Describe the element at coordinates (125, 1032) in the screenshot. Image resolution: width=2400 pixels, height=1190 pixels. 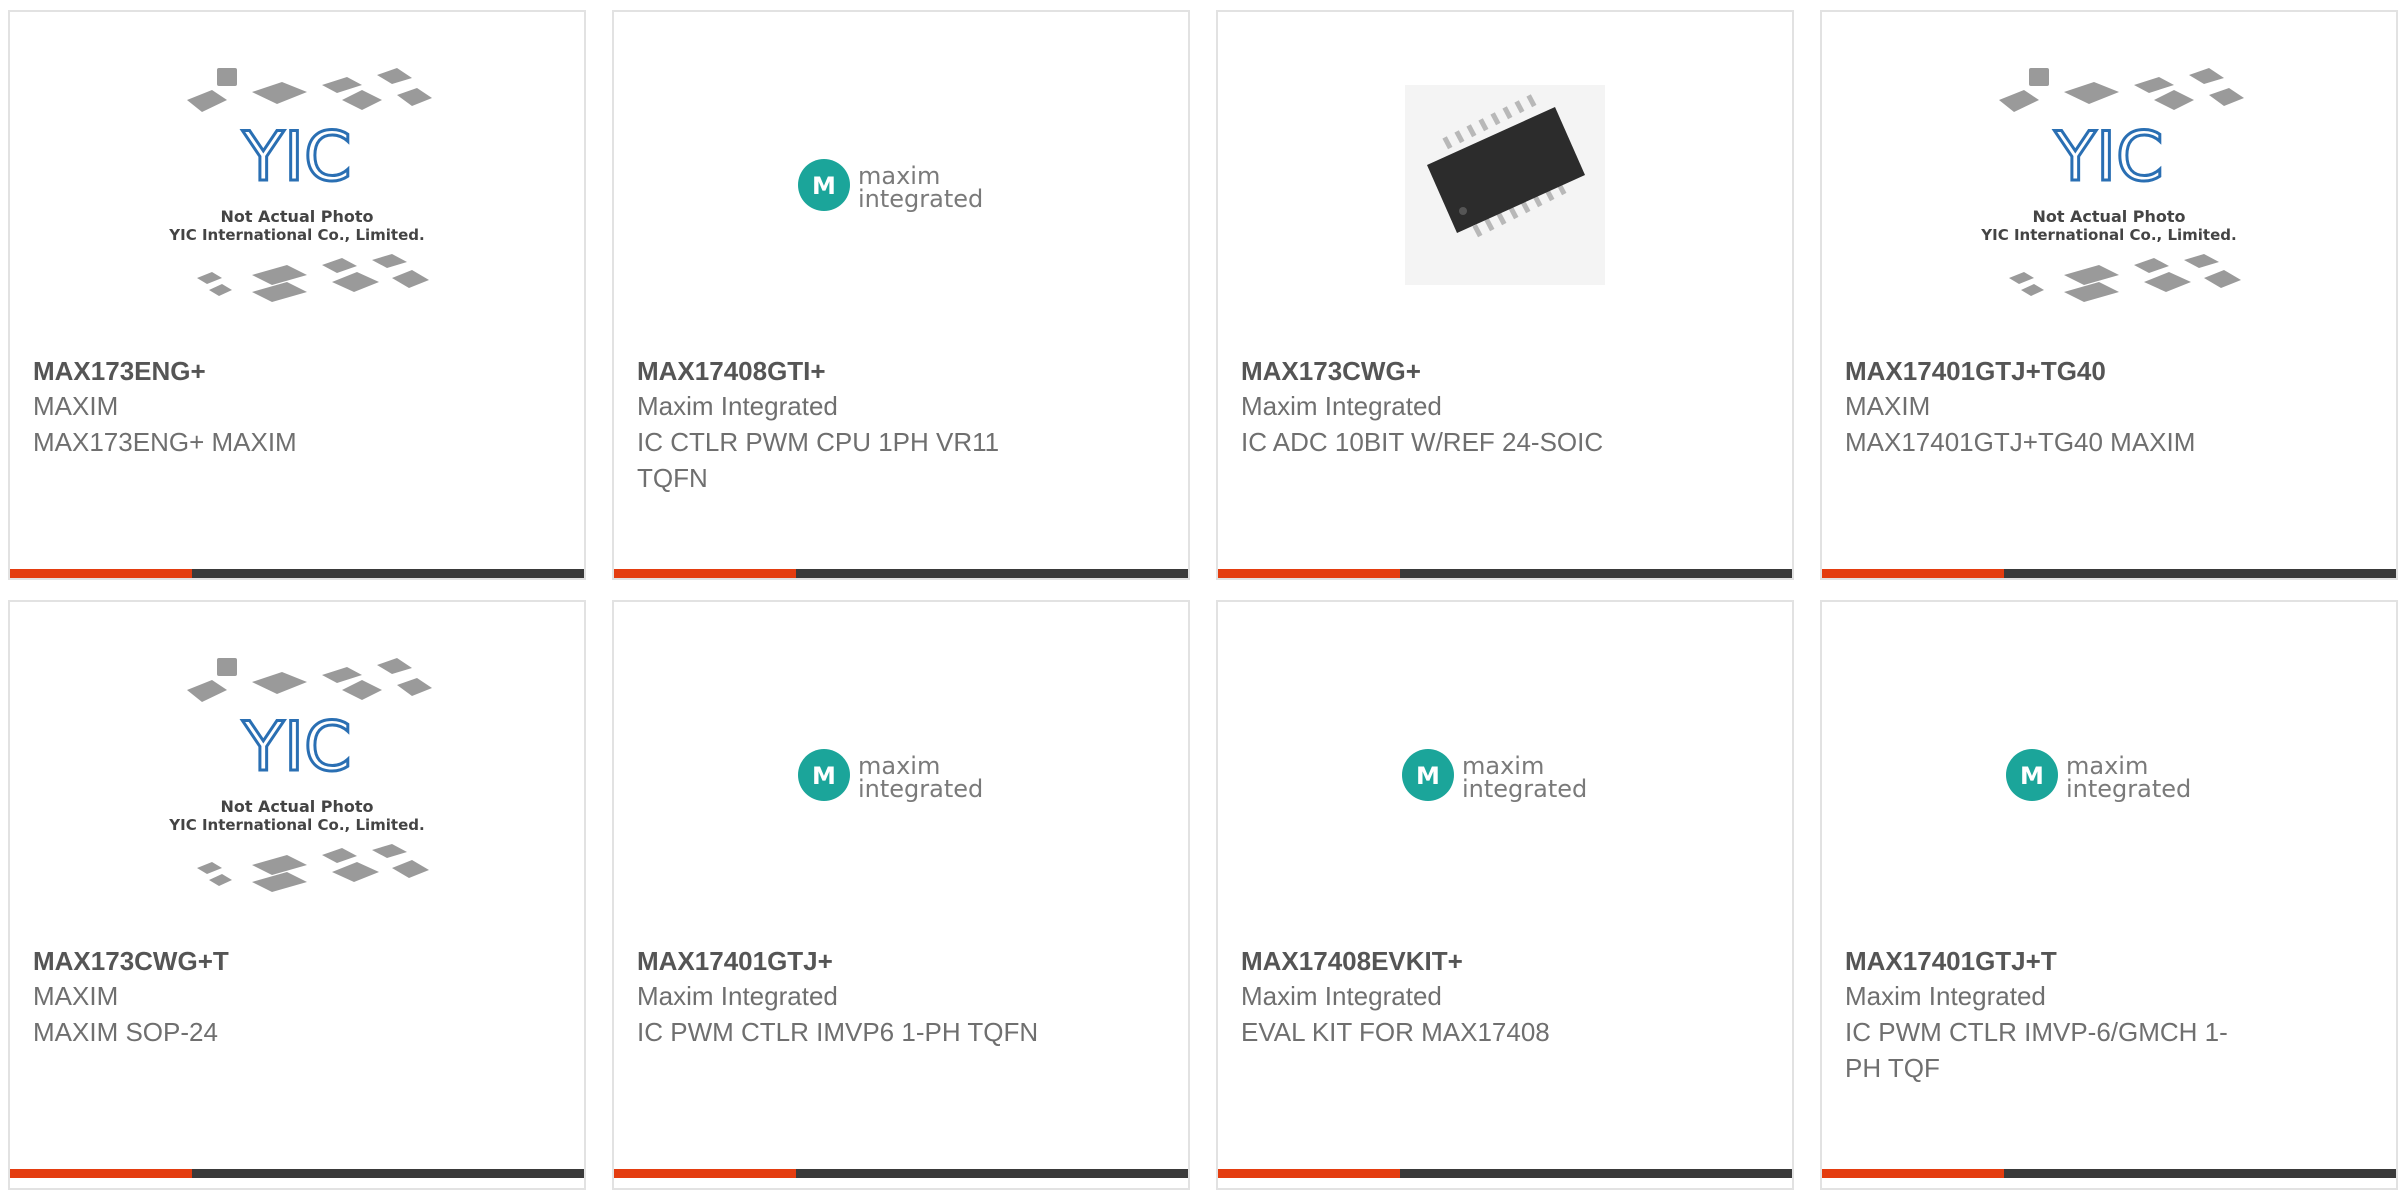
I see `description: MAXIM SOP-24` at that location.